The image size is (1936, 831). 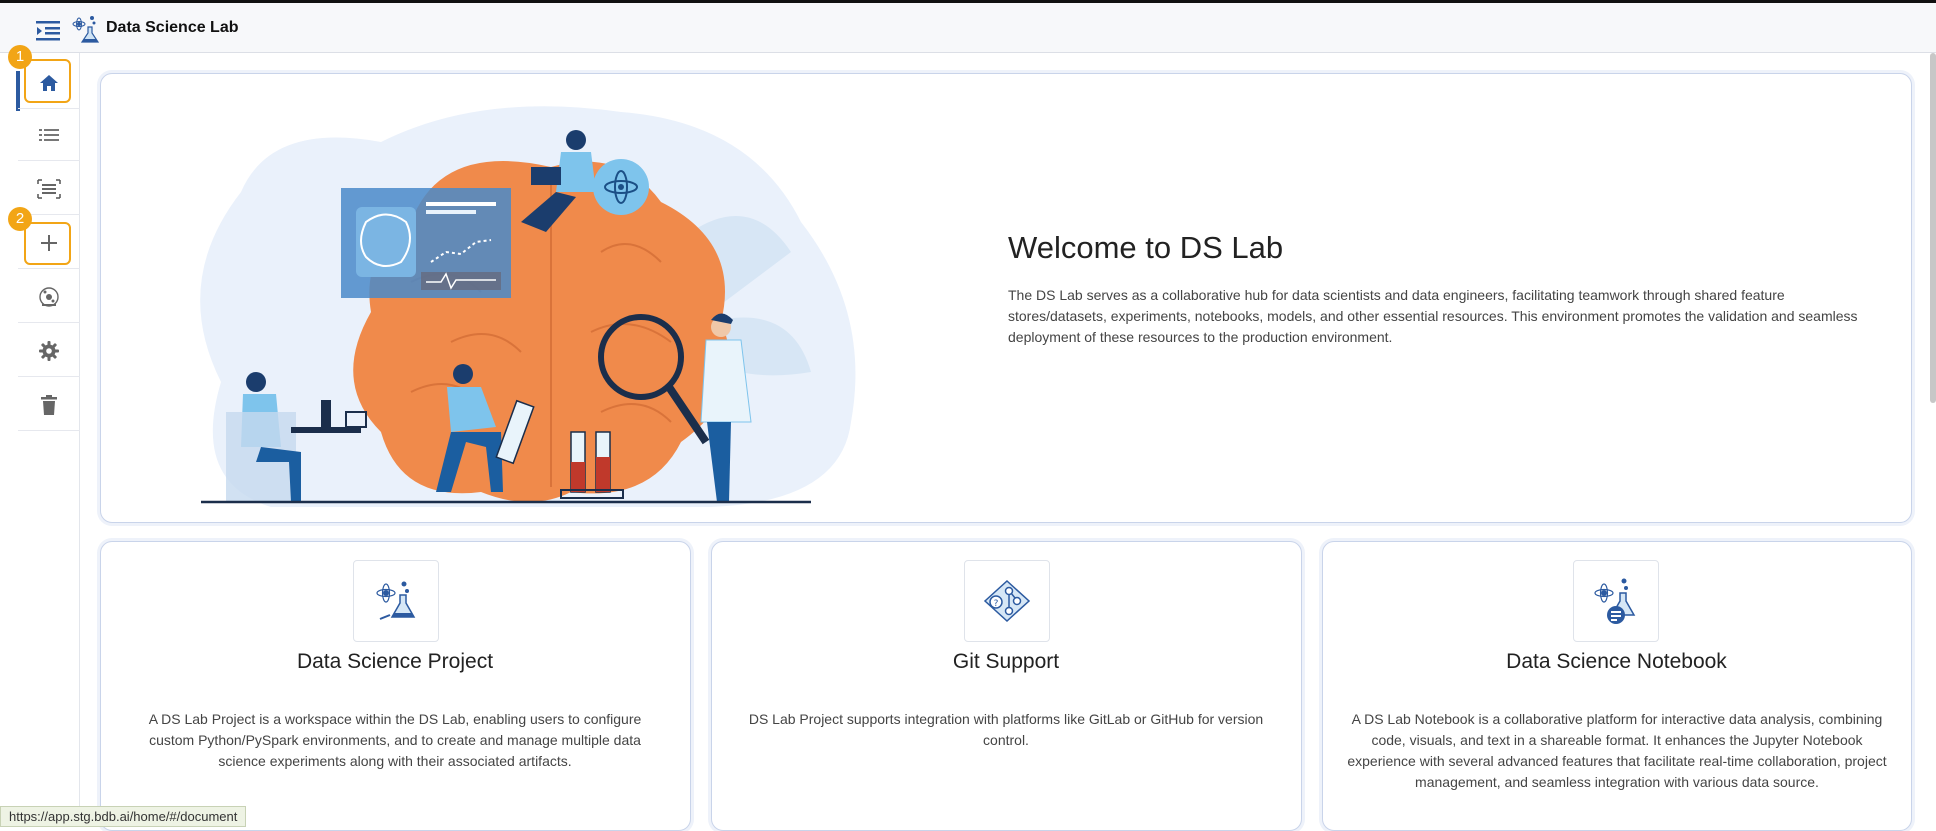 What do you see at coordinates (86, 29) in the screenshot?
I see `data-science-lab-logo` at bounding box center [86, 29].